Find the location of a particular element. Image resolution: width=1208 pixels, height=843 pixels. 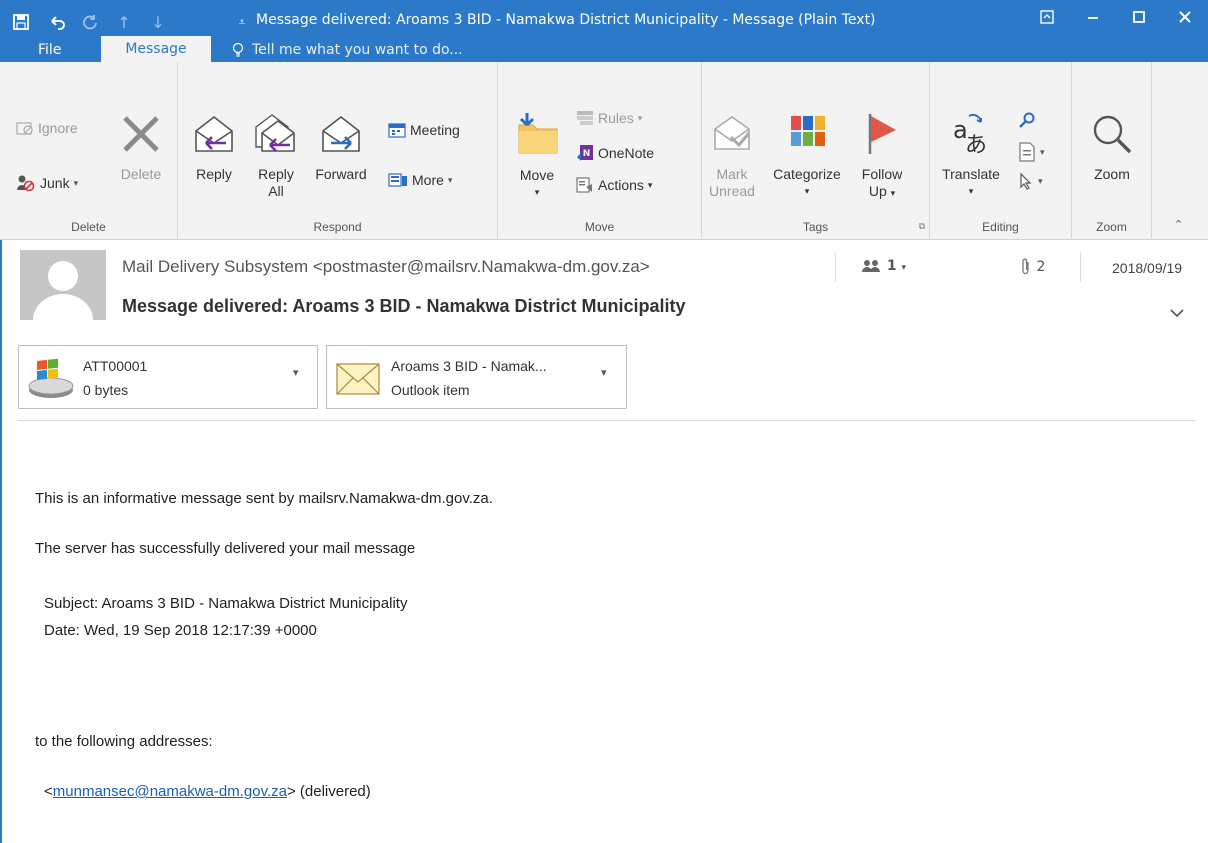

redo-icon is located at coordinates (90, 22).